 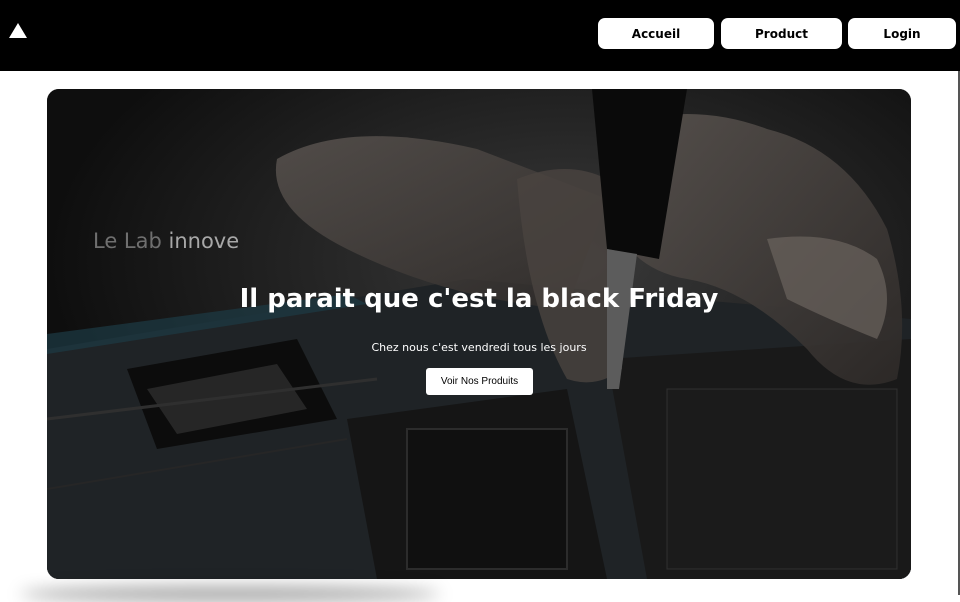 I want to click on tagline-light-text: Le Lab, so click(x=131, y=241).